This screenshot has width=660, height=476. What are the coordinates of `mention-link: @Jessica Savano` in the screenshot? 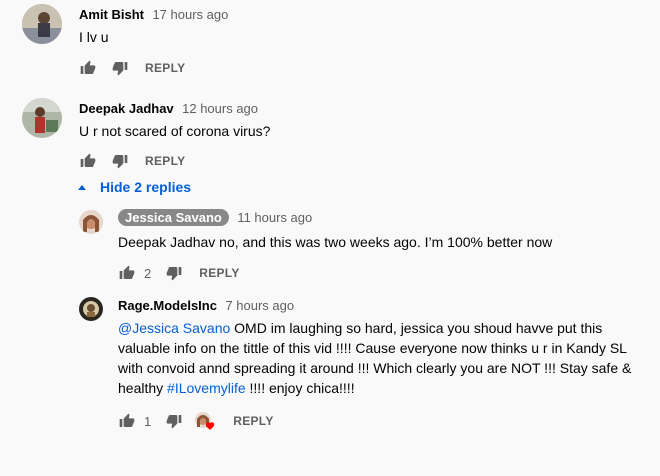 It's located at (174, 328).